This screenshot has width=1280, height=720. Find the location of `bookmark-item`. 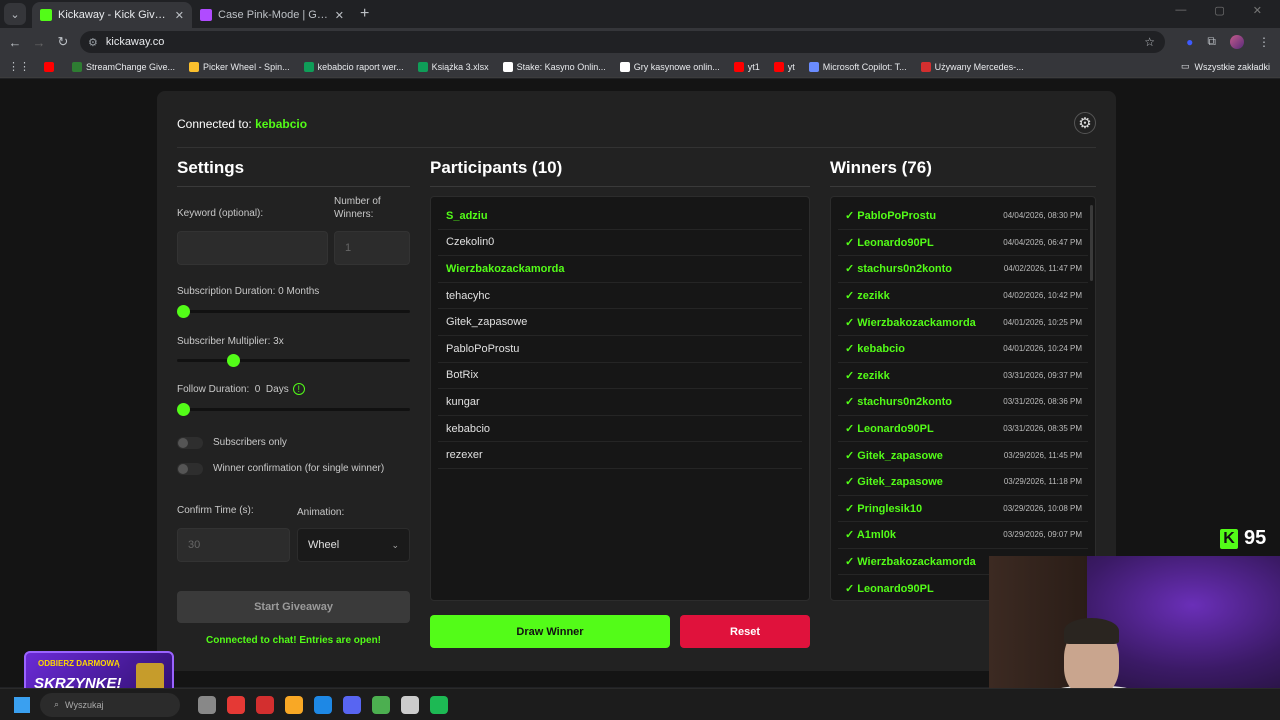

bookmark-item is located at coordinates (51, 66).